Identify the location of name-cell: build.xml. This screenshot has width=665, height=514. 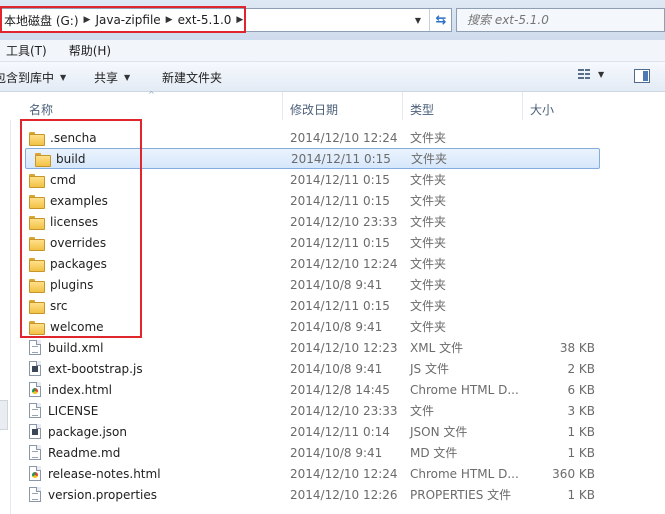
(66, 347).